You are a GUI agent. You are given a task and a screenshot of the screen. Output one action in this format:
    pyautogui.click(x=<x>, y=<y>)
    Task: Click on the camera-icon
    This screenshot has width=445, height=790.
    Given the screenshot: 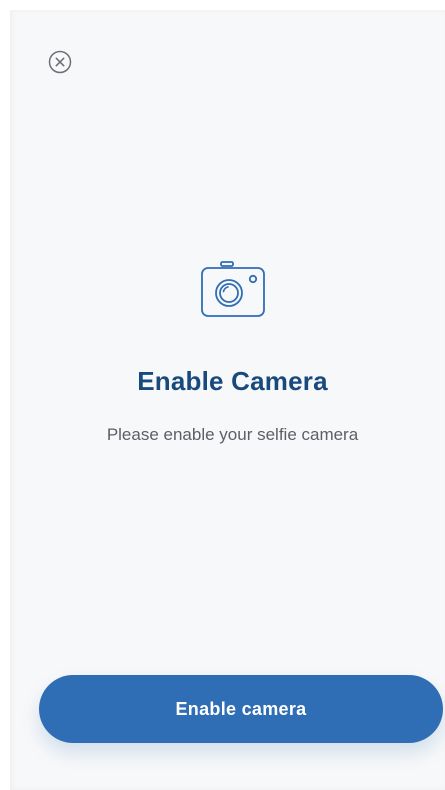 What is the action you would take?
    pyautogui.click(x=232, y=289)
    